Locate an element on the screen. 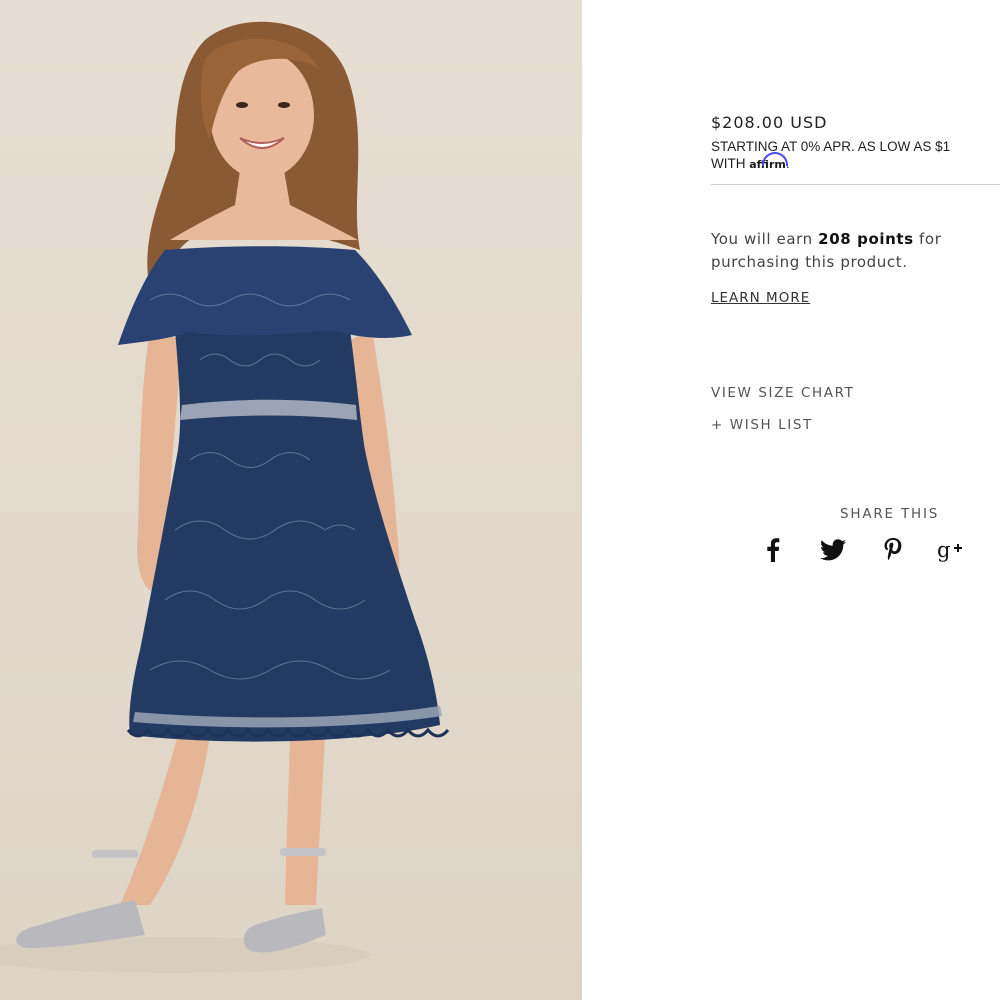 Image resolution: width=1000 pixels, height=1000 pixels. google-plus-share-button: g is located at coordinates (951, 550).